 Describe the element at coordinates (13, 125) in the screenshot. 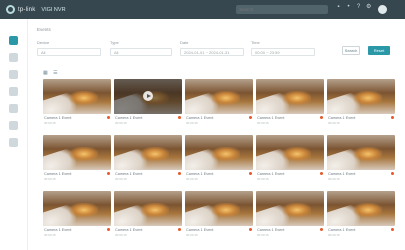

I see `sidebar-item-logs` at that location.